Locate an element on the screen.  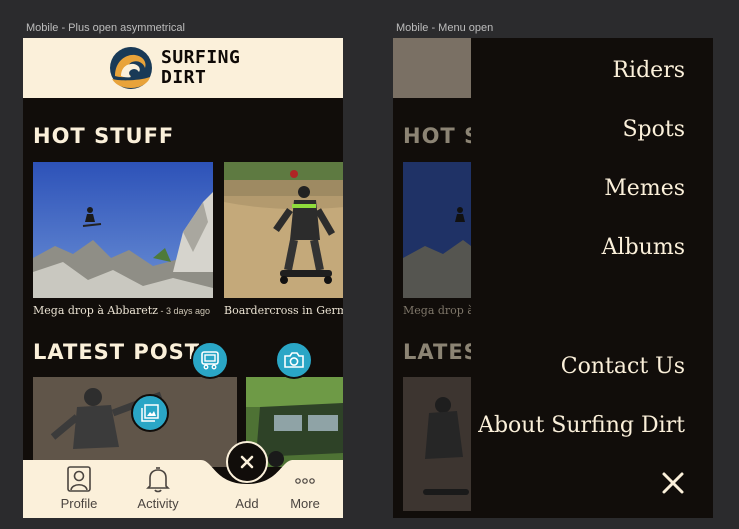
gallery-button is located at coordinates (150, 413).